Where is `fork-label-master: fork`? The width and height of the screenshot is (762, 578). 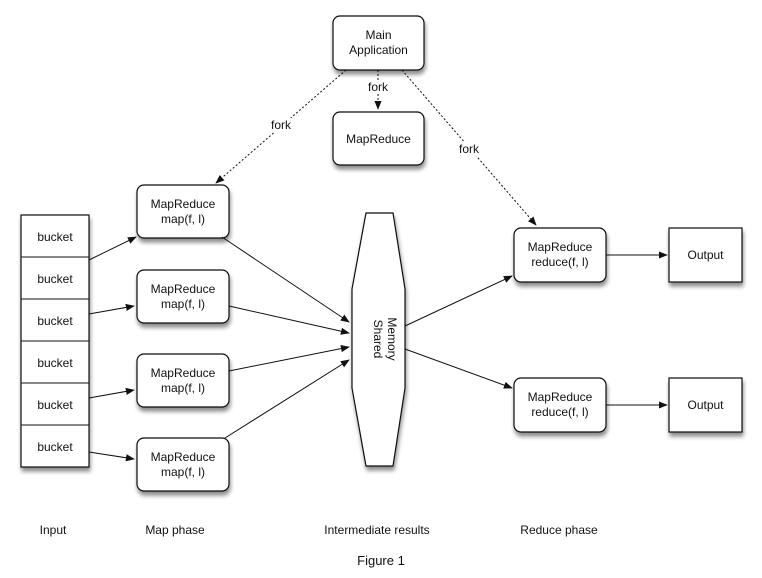
fork-label-master: fork is located at coordinates (378, 87).